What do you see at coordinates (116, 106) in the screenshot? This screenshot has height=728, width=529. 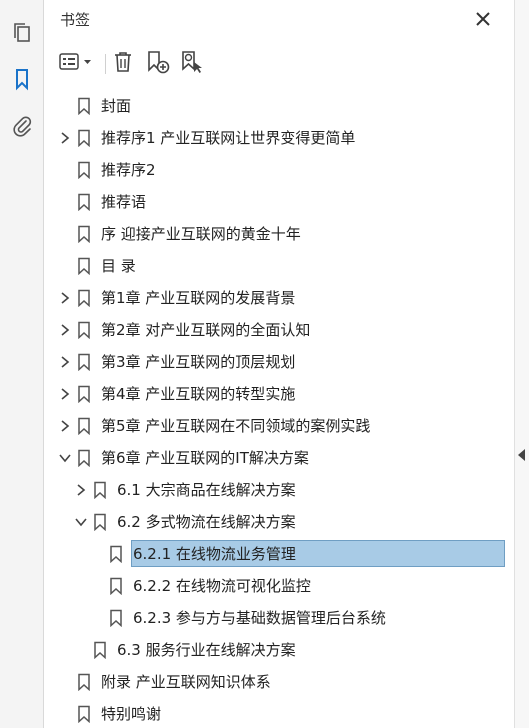 I see `bookmark-label: 封面` at bounding box center [116, 106].